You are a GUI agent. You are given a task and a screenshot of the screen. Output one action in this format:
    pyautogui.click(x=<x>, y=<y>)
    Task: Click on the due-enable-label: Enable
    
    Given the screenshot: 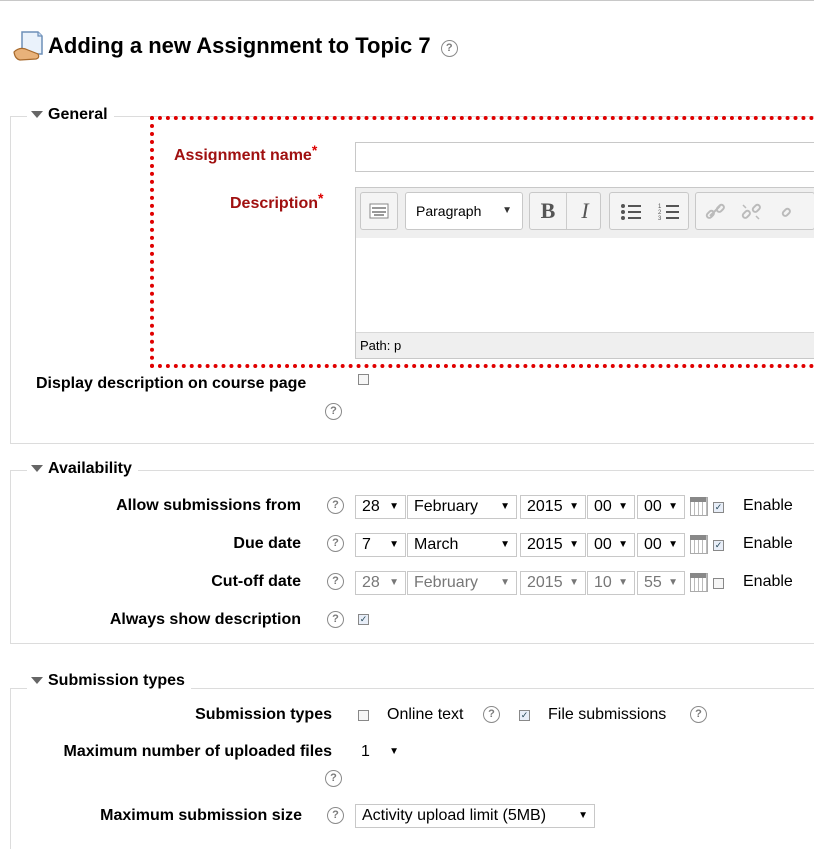 What is the action you would take?
    pyautogui.click(x=768, y=543)
    